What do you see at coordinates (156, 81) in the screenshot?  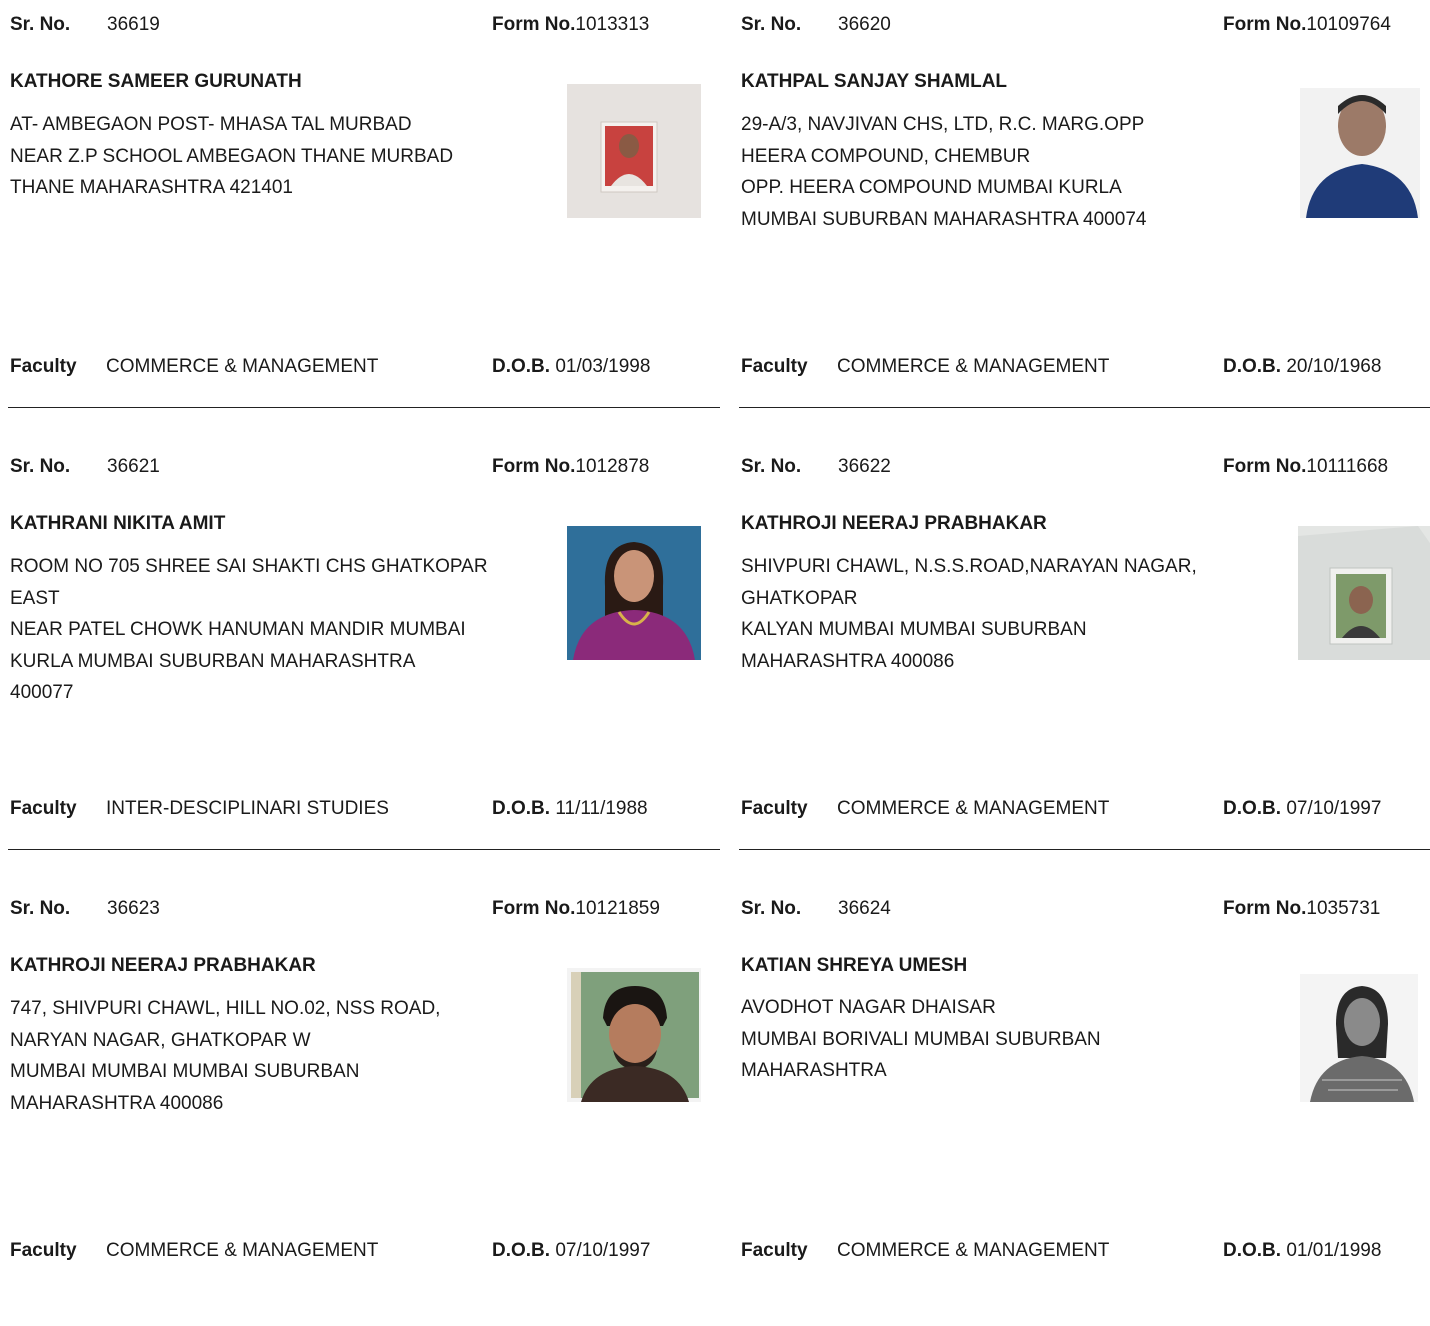 I see `student-name: KATHORE SAMEER GURUNATH` at bounding box center [156, 81].